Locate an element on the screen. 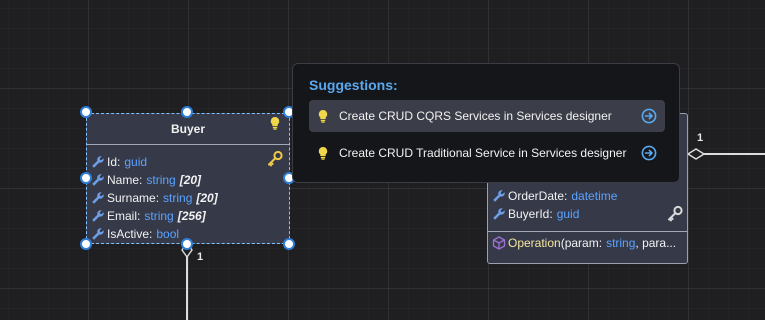 Image resolution: width=765 pixels, height=320 pixels. buyer-attribute-row: Surname: string [20] is located at coordinates (188, 198).